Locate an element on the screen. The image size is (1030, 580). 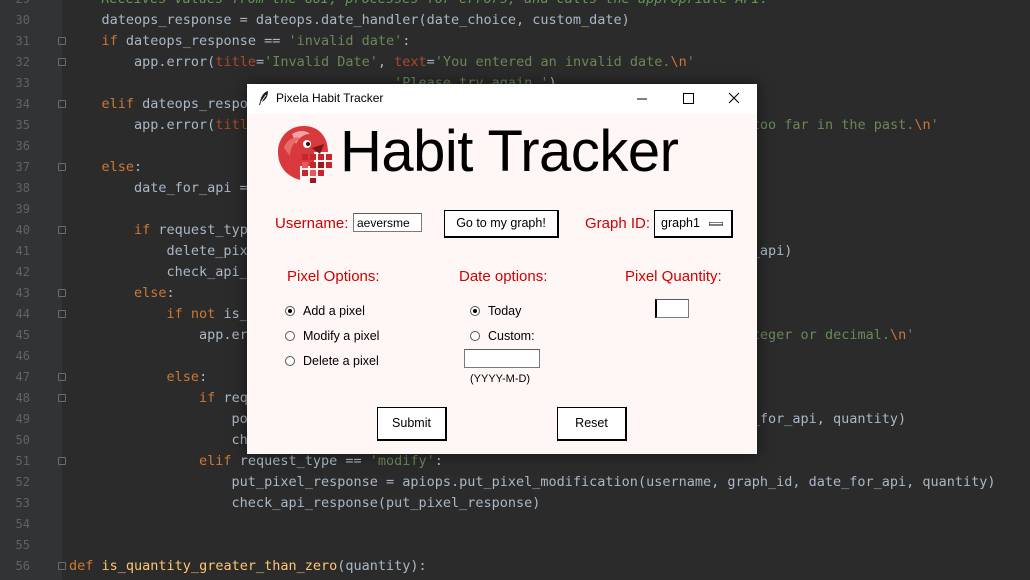
title-bar: Pixela Habit Tracker is located at coordinates (502, 99).